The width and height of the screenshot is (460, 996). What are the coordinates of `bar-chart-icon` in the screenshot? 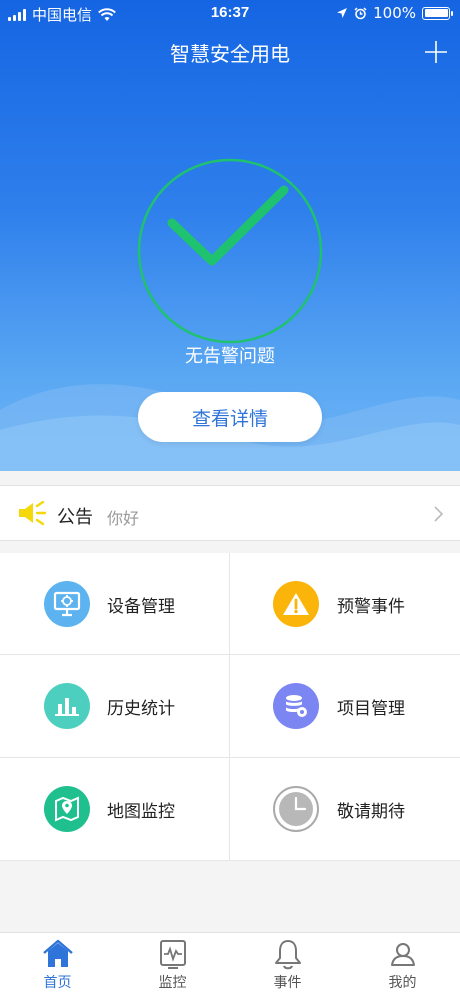 It's located at (67, 706).